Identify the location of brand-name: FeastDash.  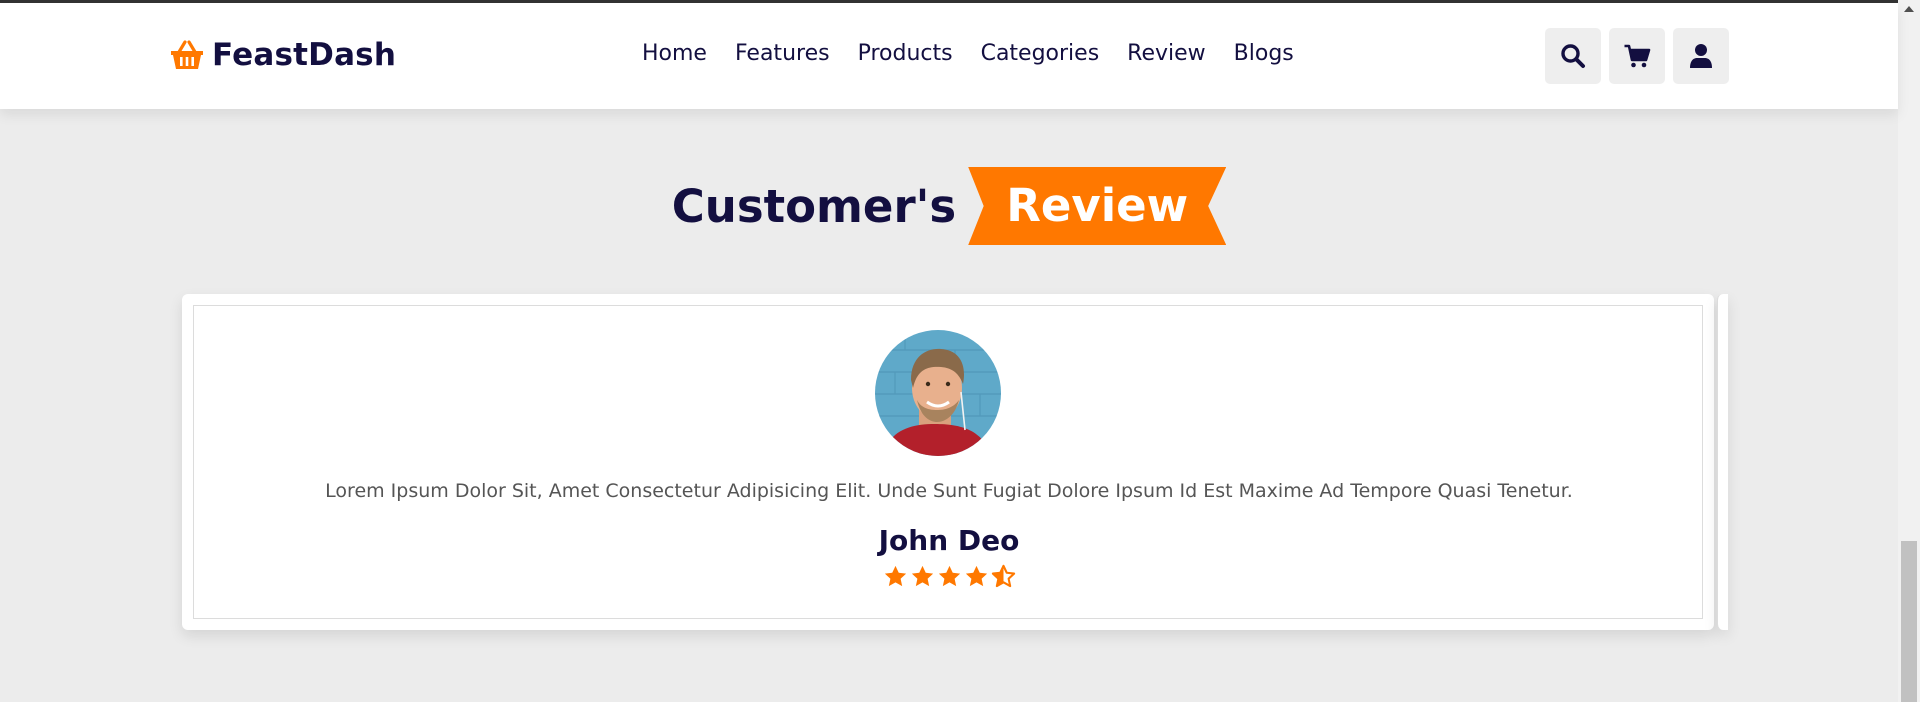
(304, 55).